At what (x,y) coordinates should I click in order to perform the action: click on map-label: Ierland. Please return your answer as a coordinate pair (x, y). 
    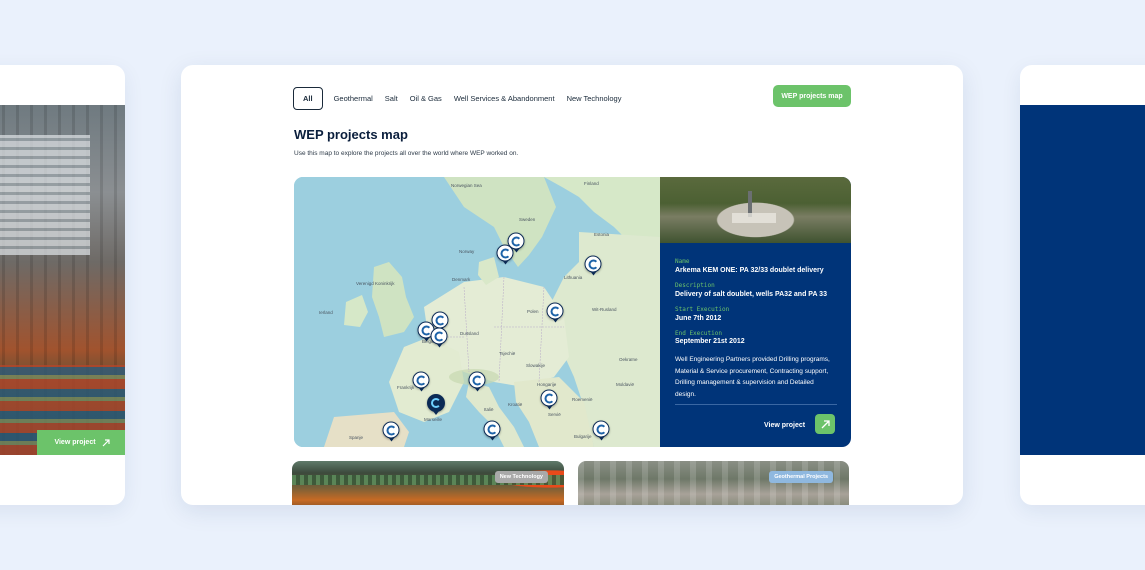
    Looking at the image, I should click on (326, 312).